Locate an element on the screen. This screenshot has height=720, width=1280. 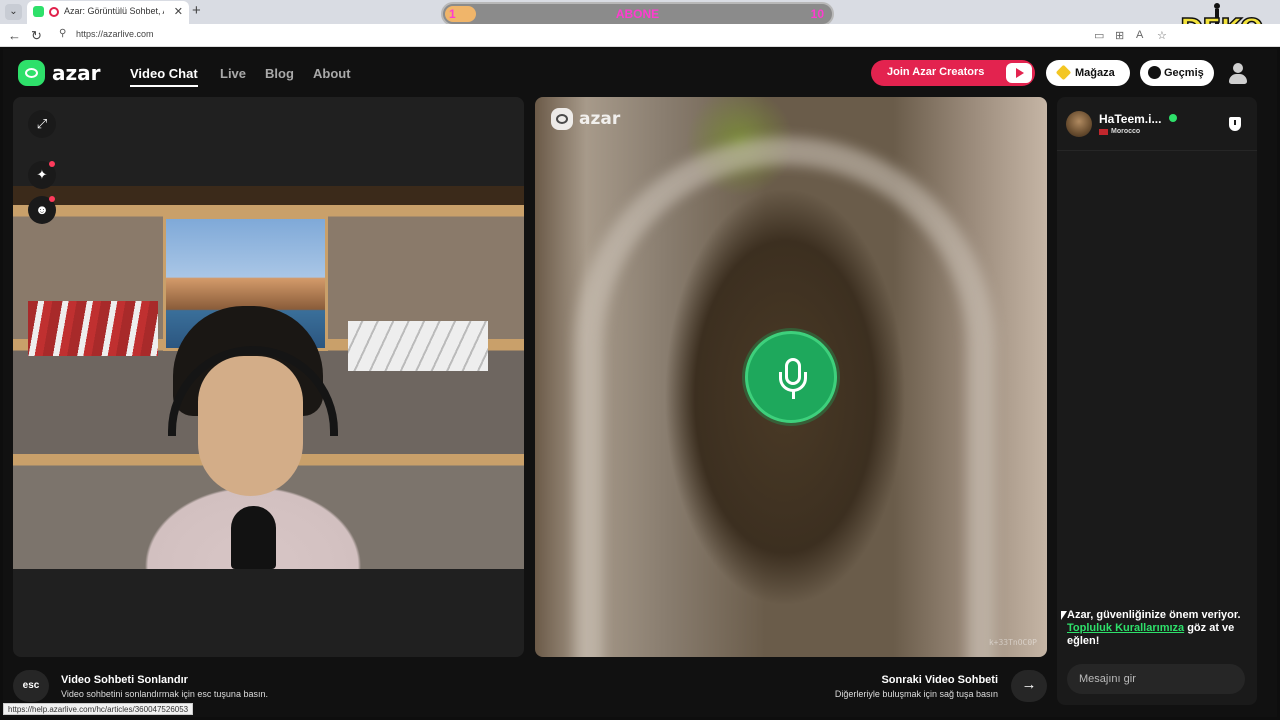
url-field: ⚲ https://azarlive.com is located at coordinates (614, 35).